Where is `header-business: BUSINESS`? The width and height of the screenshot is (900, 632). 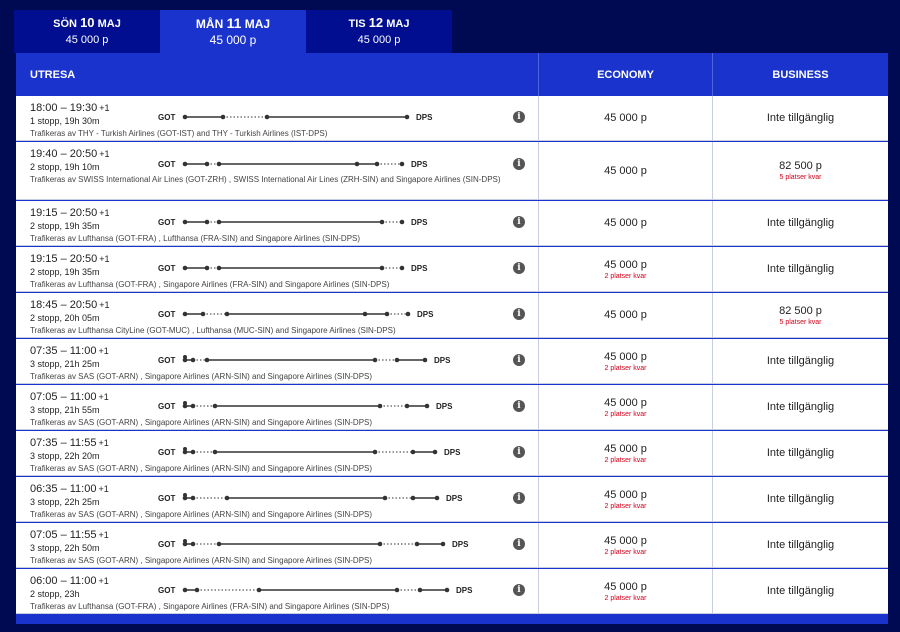 header-business: BUSINESS is located at coordinates (800, 75).